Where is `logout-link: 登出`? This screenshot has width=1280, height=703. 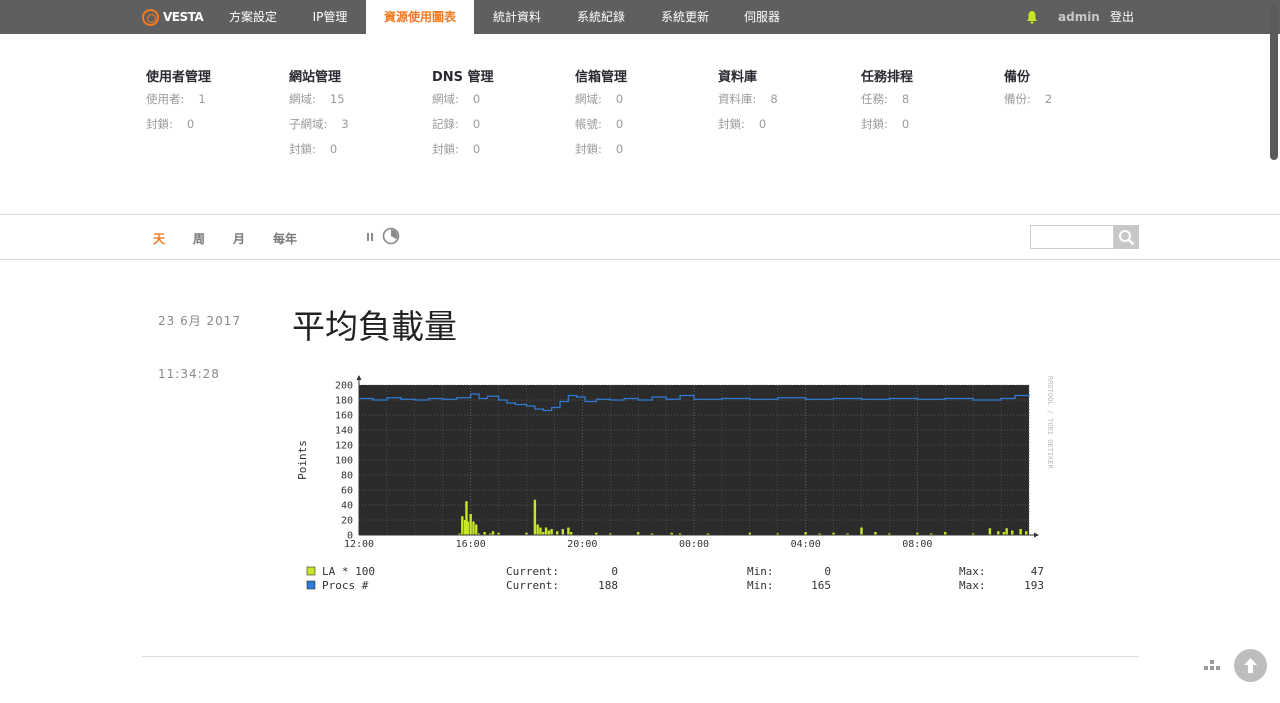
logout-link: 登出 is located at coordinates (1122, 17).